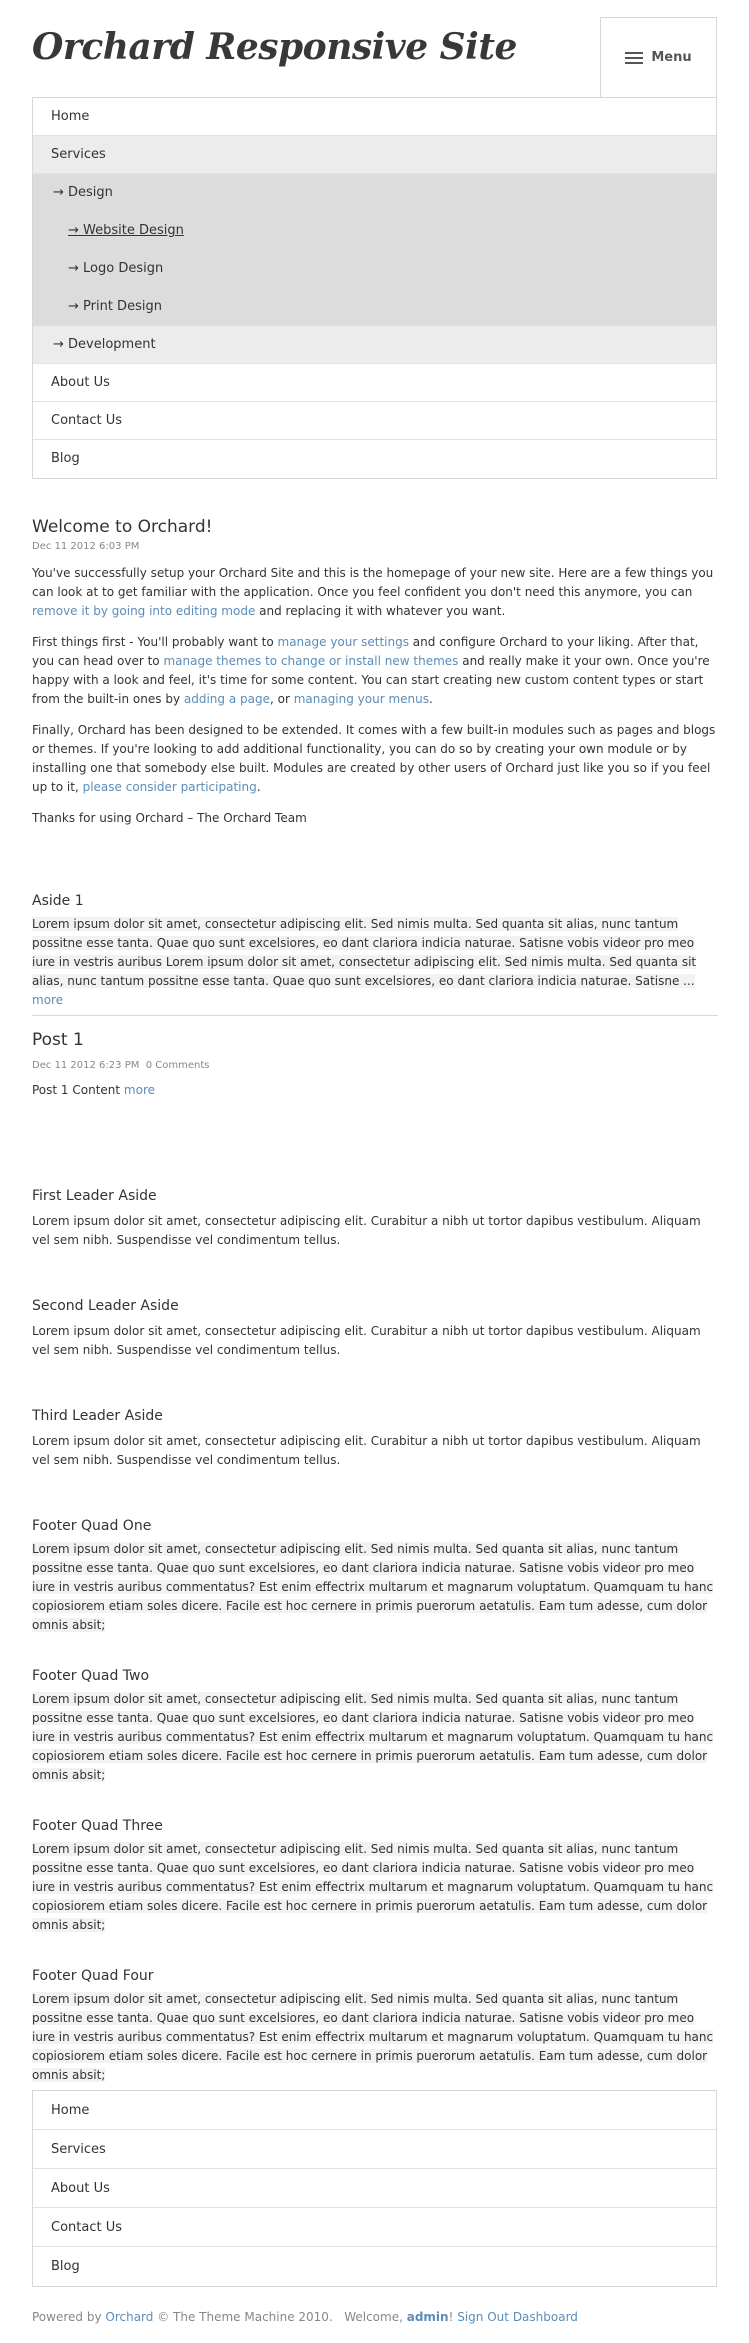  Describe the element at coordinates (343, 642) in the screenshot. I see `manage-settings-link: manage your settings` at that location.